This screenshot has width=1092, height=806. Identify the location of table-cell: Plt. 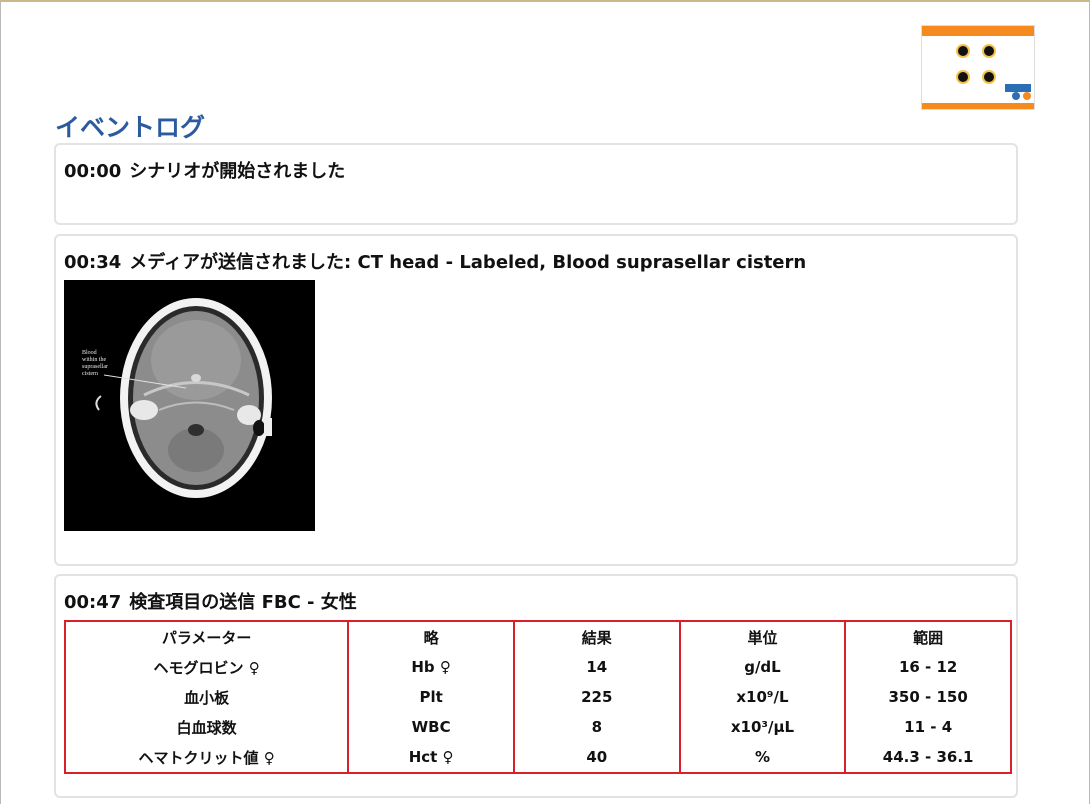
(431, 697).